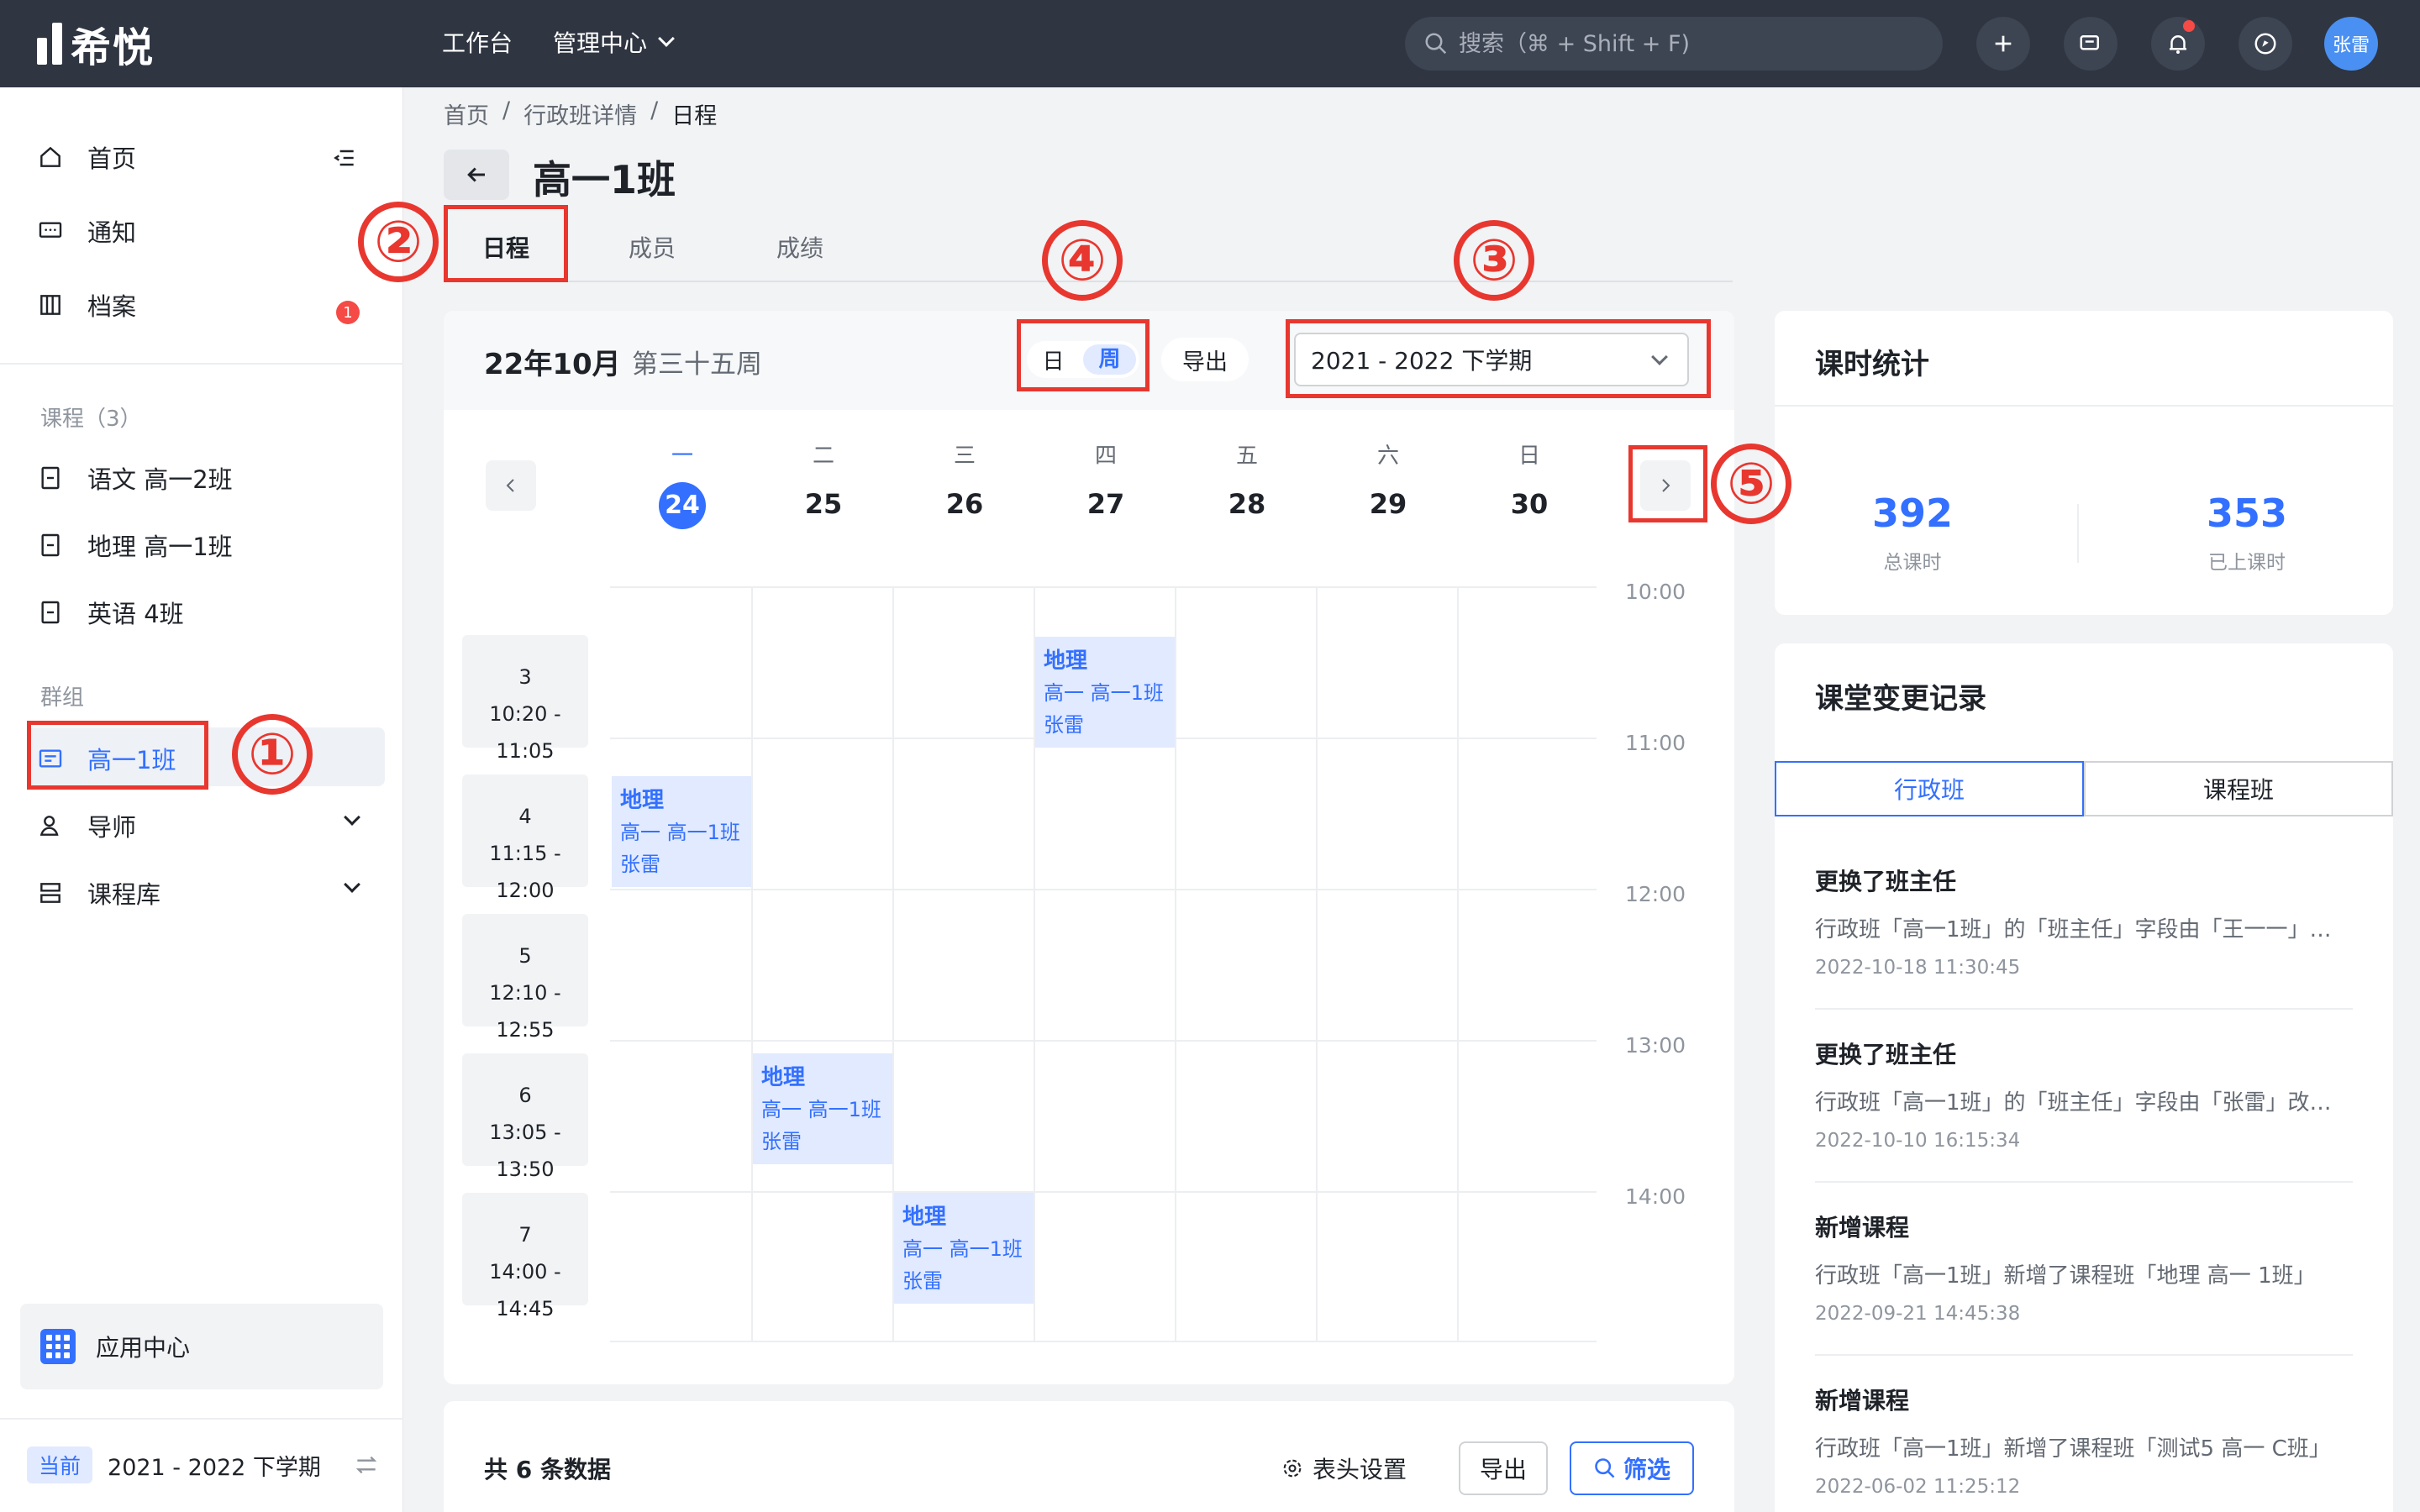 The image size is (2420, 1512). I want to click on sidebar-course-label: 语文 高一2班, so click(160, 479).